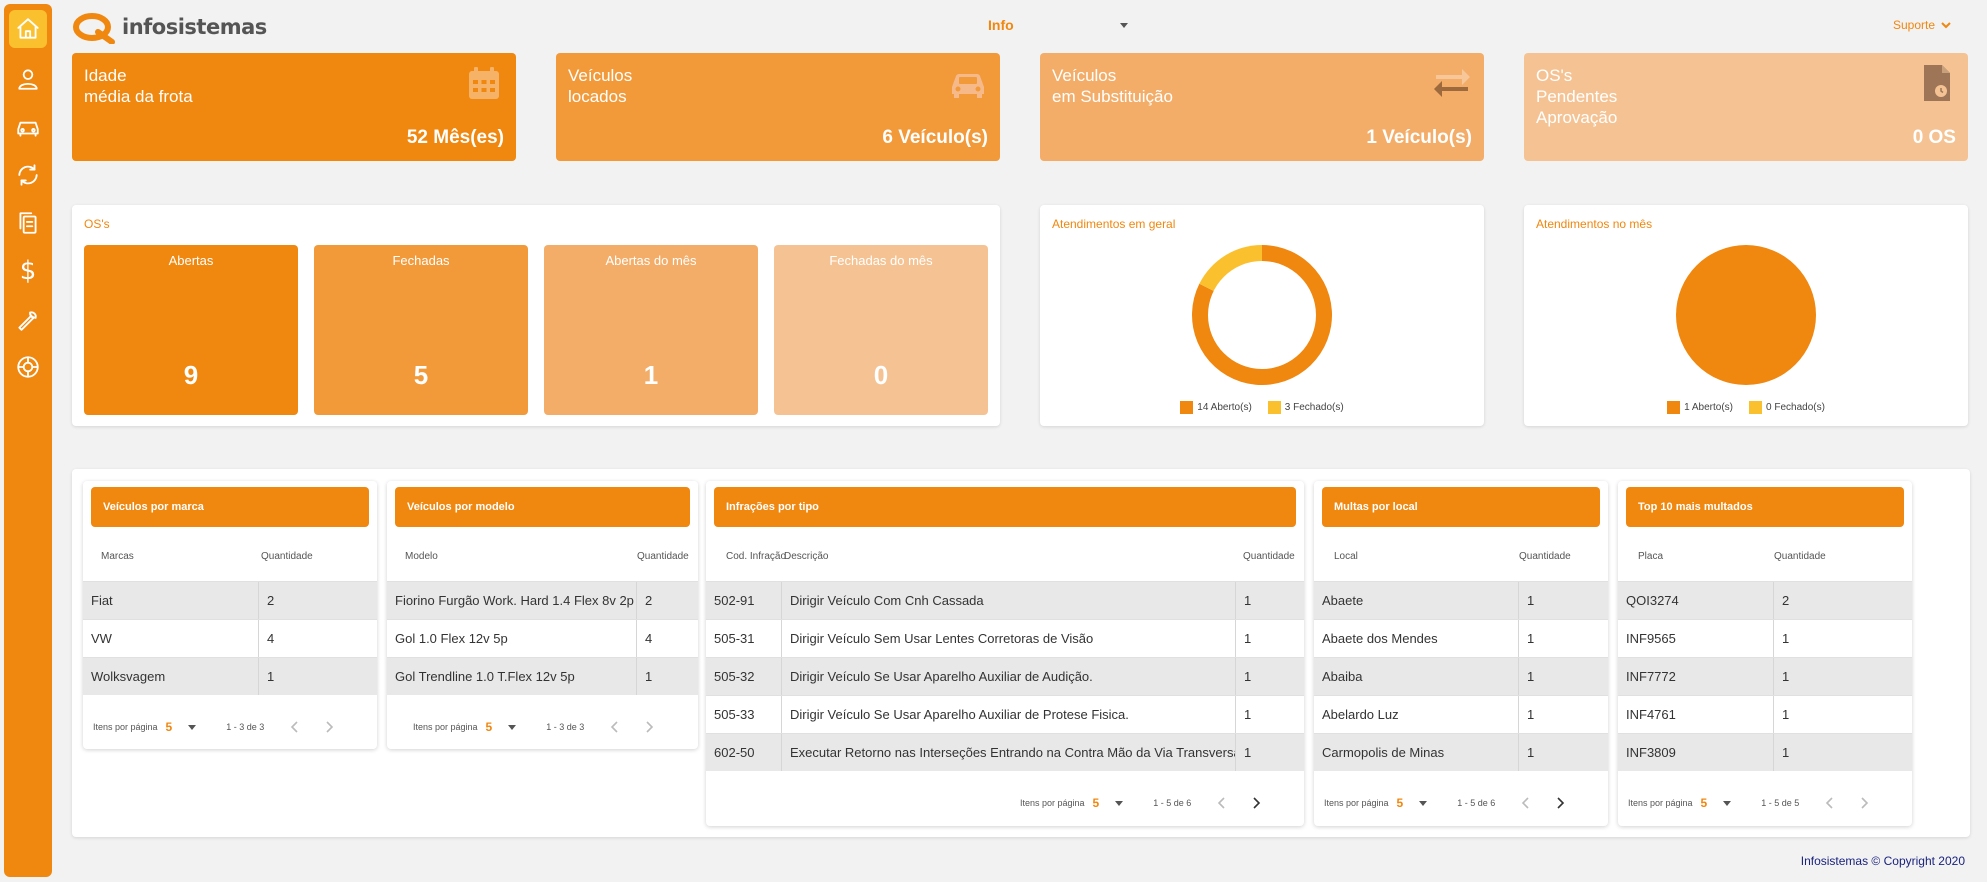 The image size is (1987, 882). Describe the element at coordinates (1765, 752) in the screenshot. I see `table-row: INF3809 1` at that location.